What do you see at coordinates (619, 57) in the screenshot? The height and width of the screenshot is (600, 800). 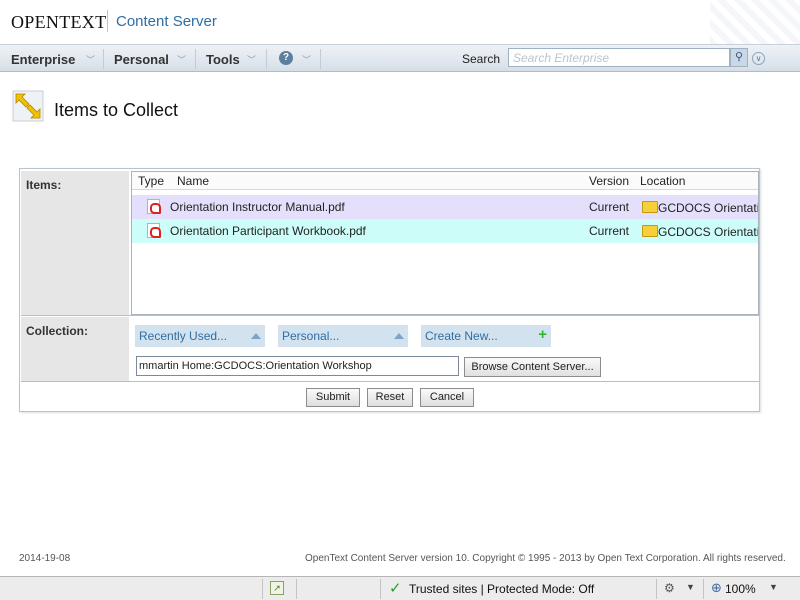 I see `search-input` at bounding box center [619, 57].